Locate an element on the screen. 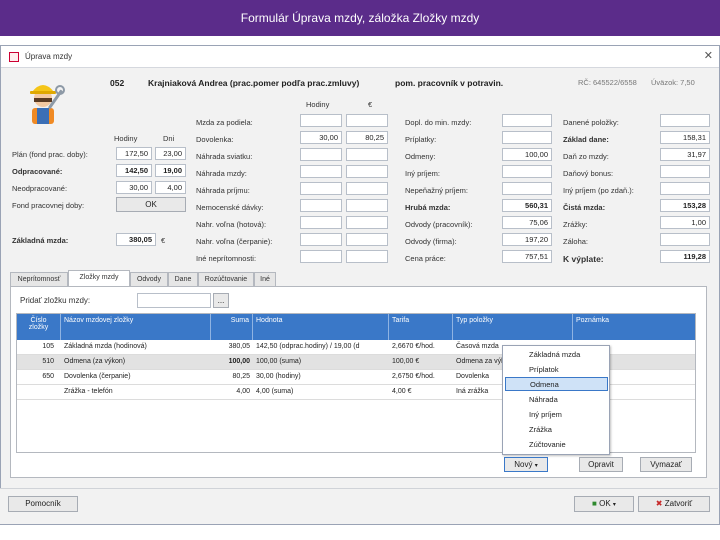 The width and height of the screenshot is (720, 540). help-button: Pomocník is located at coordinates (43, 504).